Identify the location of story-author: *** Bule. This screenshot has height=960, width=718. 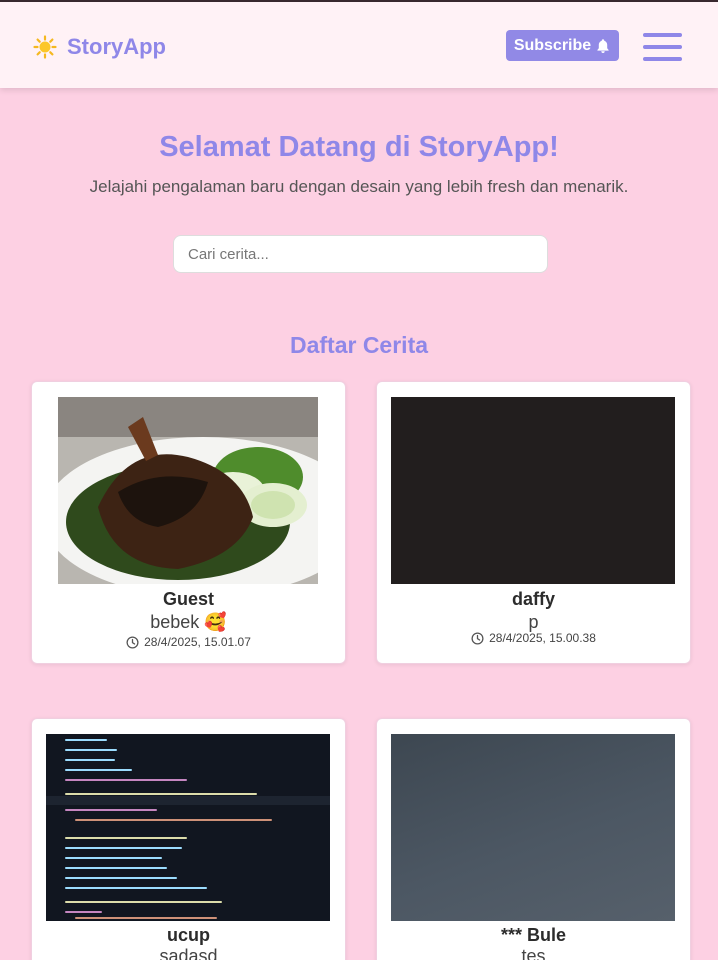
(533, 935).